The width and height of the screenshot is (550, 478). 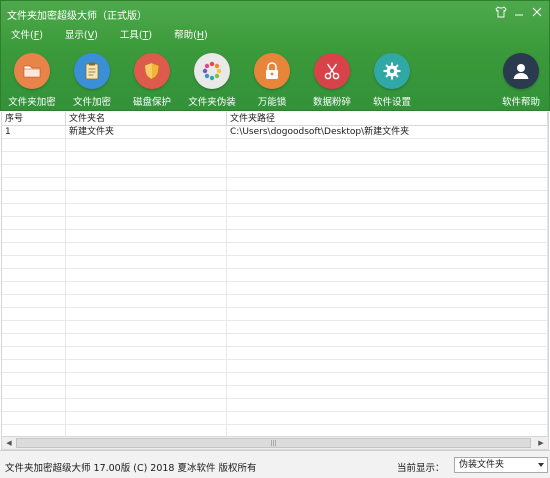 I want to click on scroll-right-icon: ▶, so click(x=541, y=443).